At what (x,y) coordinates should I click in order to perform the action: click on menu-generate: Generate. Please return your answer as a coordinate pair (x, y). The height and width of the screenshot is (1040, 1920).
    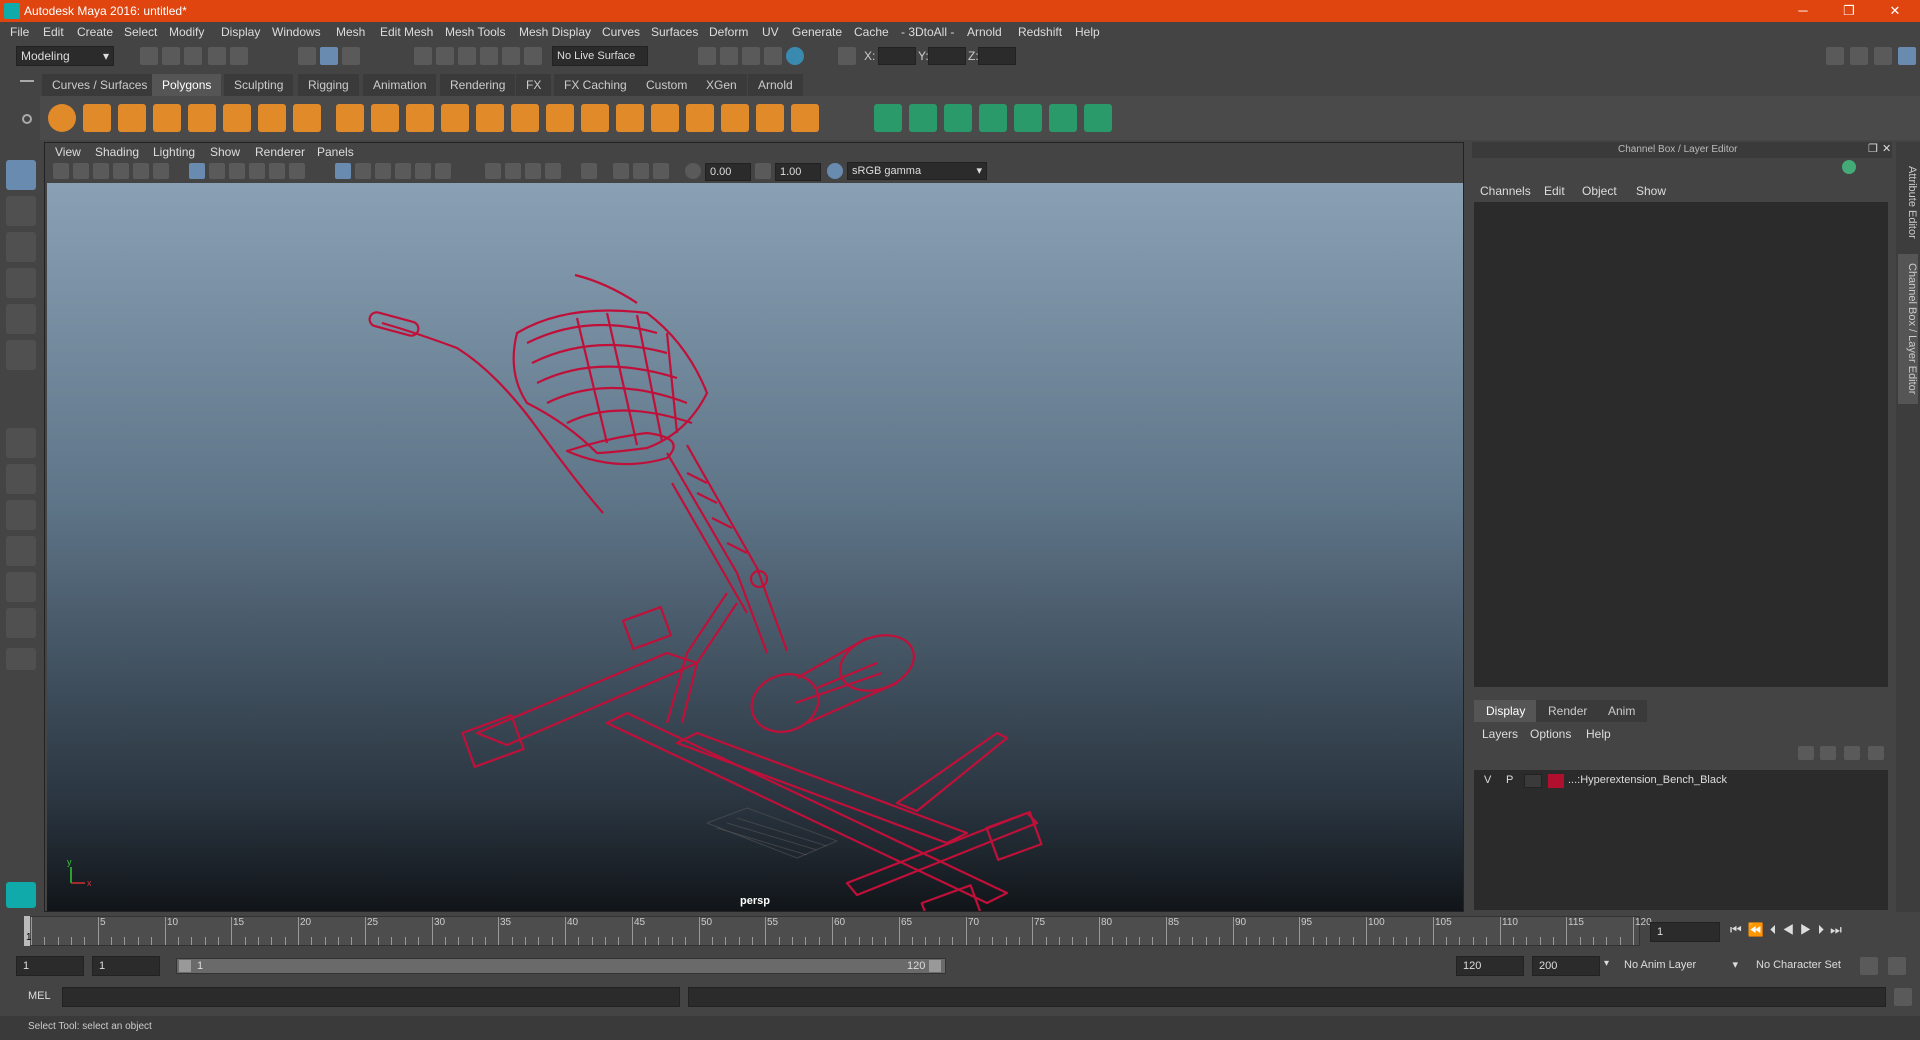
    Looking at the image, I should click on (817, 32).